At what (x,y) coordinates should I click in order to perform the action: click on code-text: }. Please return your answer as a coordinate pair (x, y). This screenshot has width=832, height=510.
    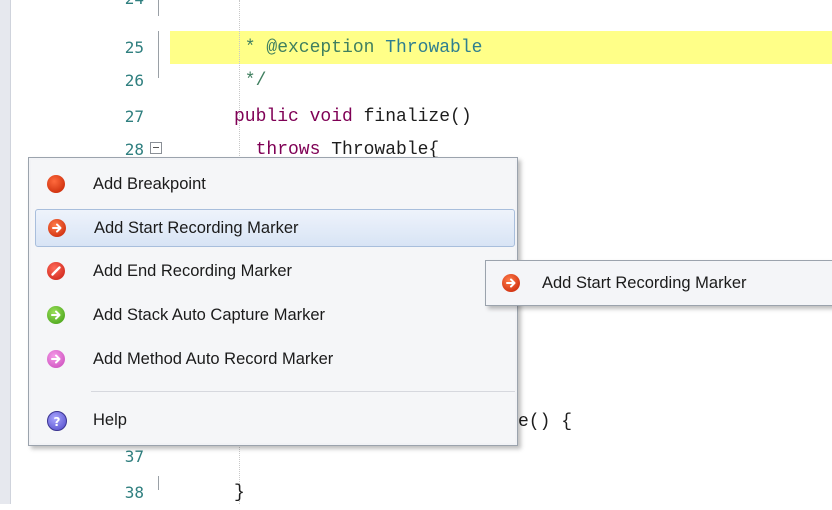
    Looking at the image, I should click on (239, 493).